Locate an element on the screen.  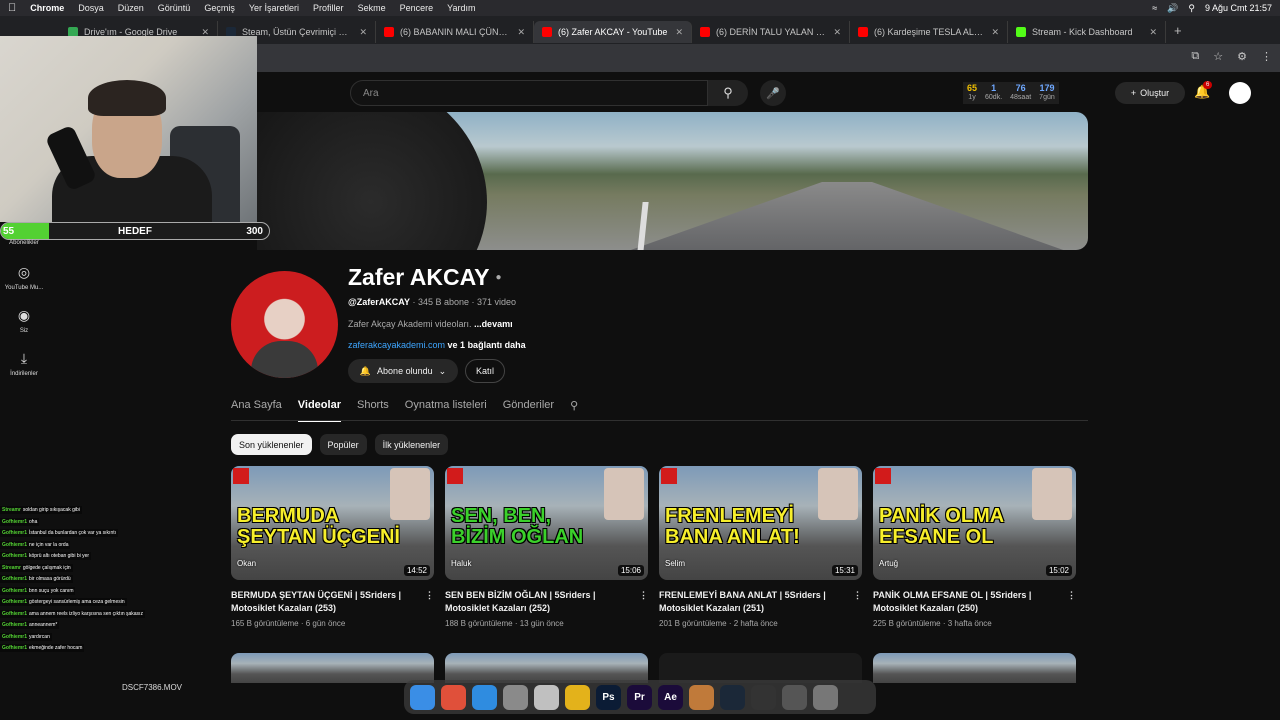
account-avatar is located at coordinates (1240, 93).